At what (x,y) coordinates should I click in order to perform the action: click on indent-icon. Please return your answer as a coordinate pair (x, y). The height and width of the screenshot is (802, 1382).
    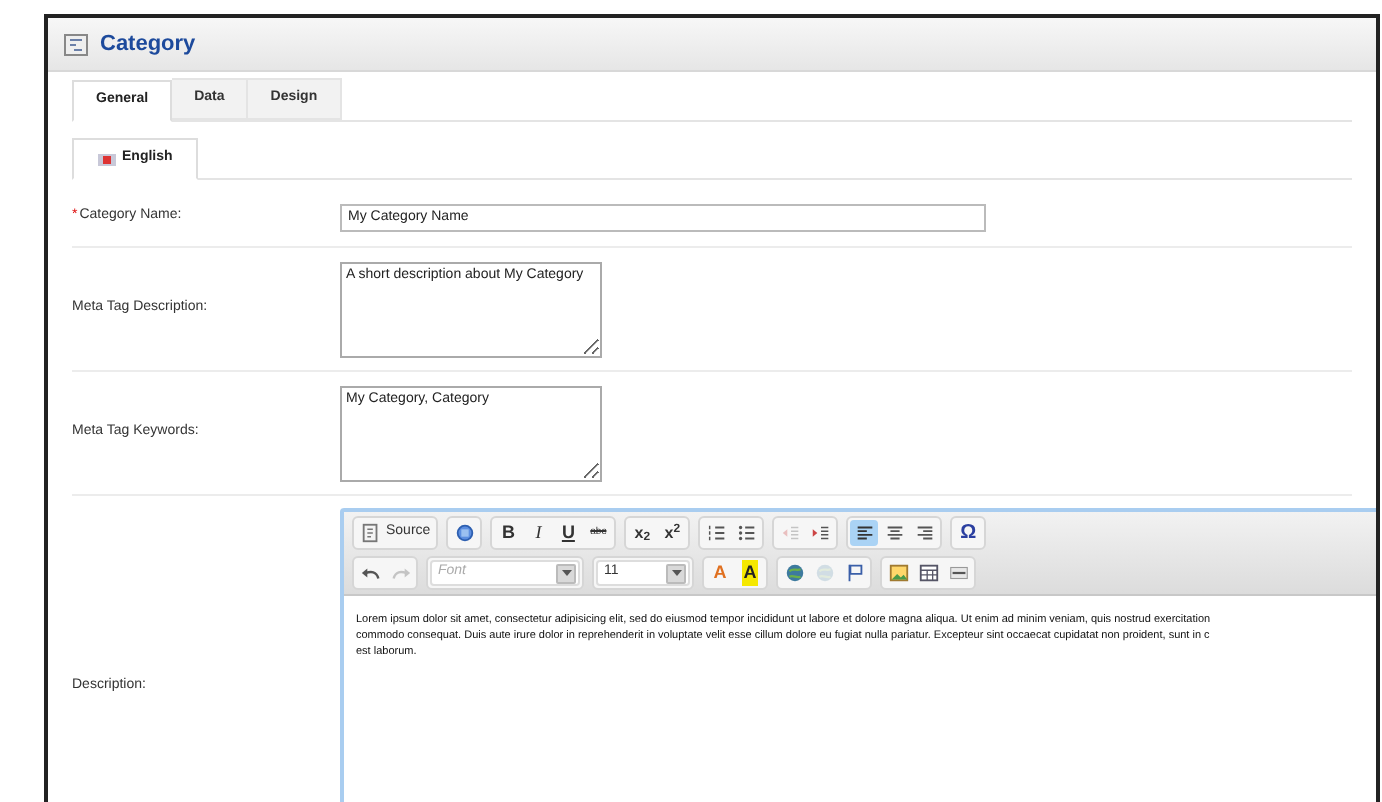
    Looking at the image, I should click on (820, 533).